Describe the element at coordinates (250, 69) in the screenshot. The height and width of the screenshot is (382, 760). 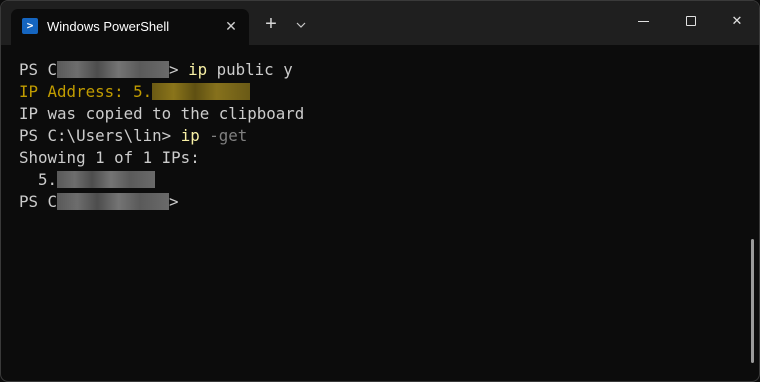
I see `command-args: public y` at that location.